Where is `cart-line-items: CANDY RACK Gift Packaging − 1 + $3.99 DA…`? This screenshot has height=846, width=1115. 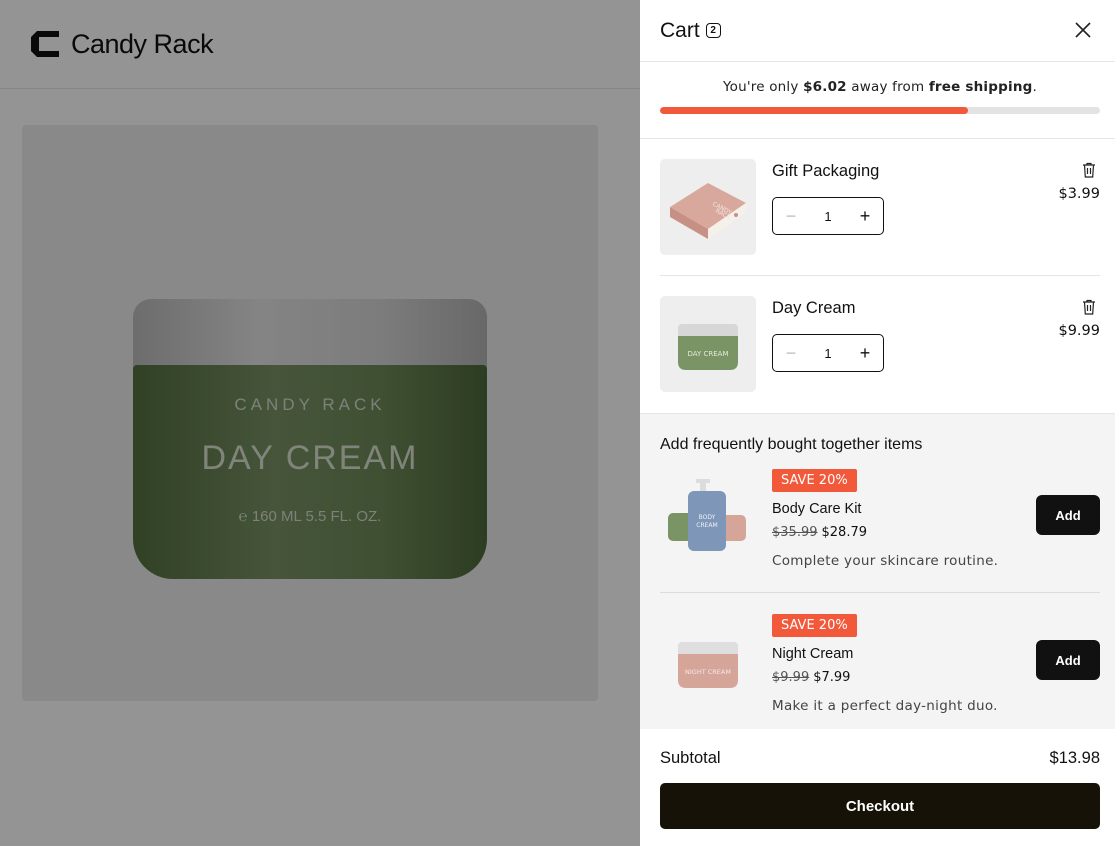 cart-line-items: CANDY RACK Gift Packaging − 1 + $3.99 DA… is located at coordinates (877, 276).